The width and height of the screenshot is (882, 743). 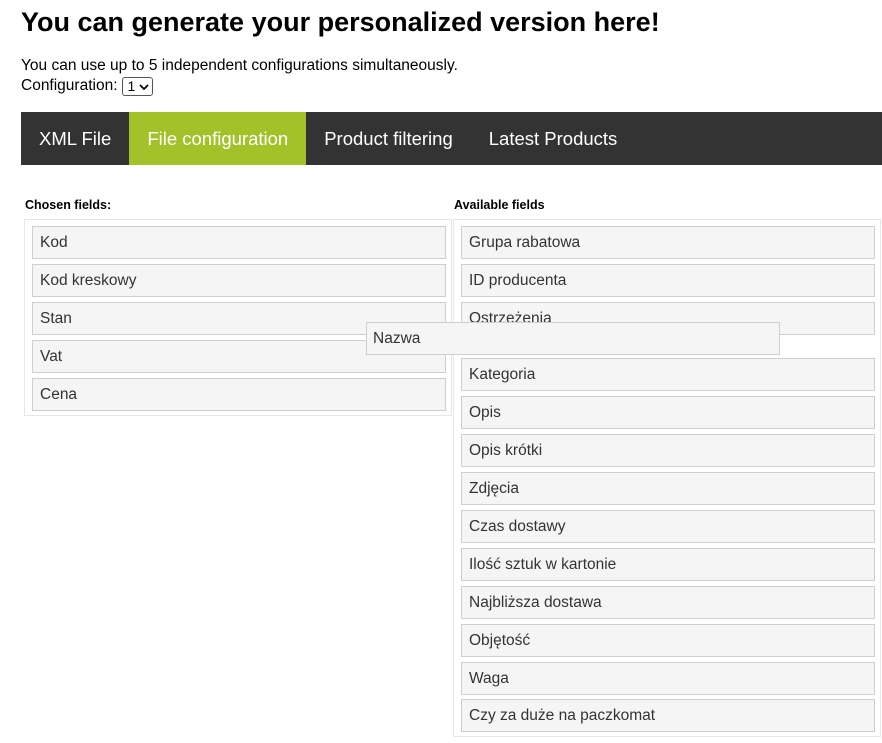 I want to click on available-field-item: Objętość, so click(x=668, y=640).